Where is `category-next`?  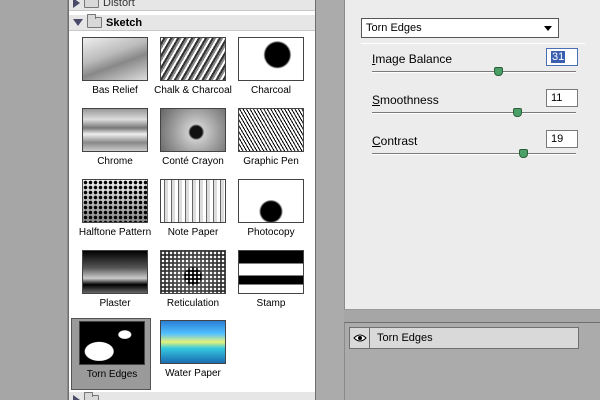
category-next is located at coordinates (192, 395).